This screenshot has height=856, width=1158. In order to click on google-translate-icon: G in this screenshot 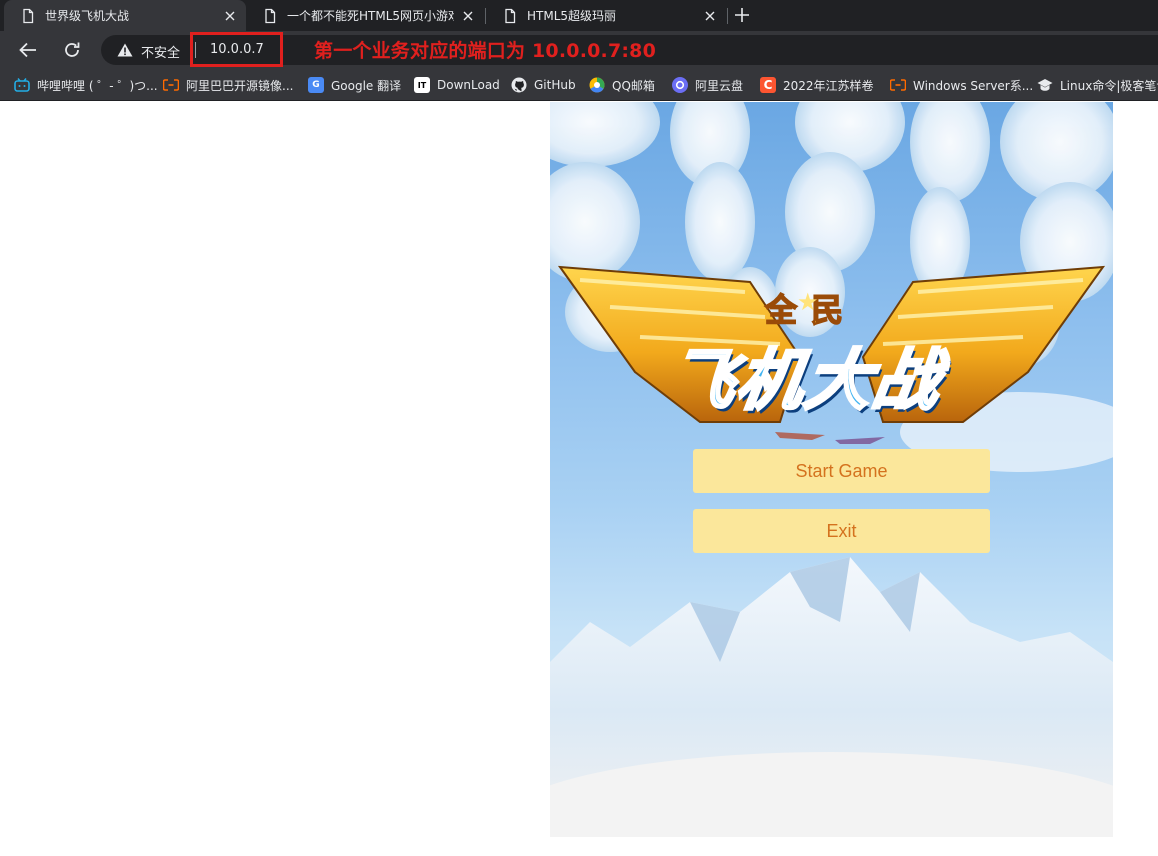, I will do `click(316, 85)`.